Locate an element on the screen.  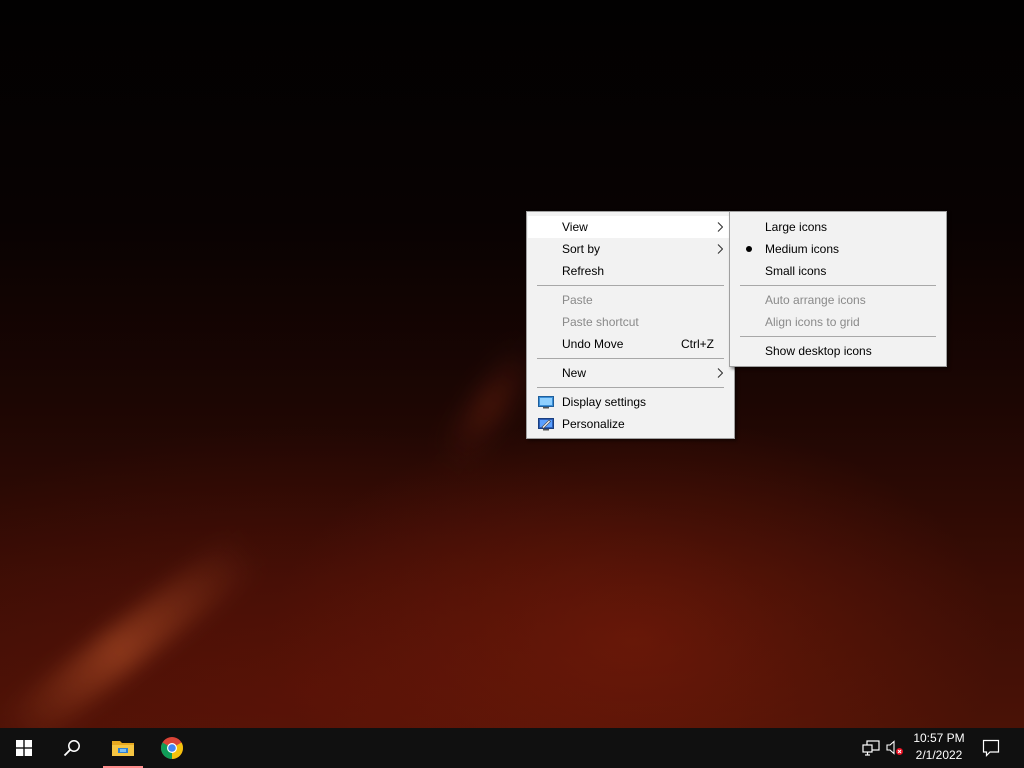
menu-item-show-desktop-icons-label: Show desktop icons is located at coordinates (818, 351).